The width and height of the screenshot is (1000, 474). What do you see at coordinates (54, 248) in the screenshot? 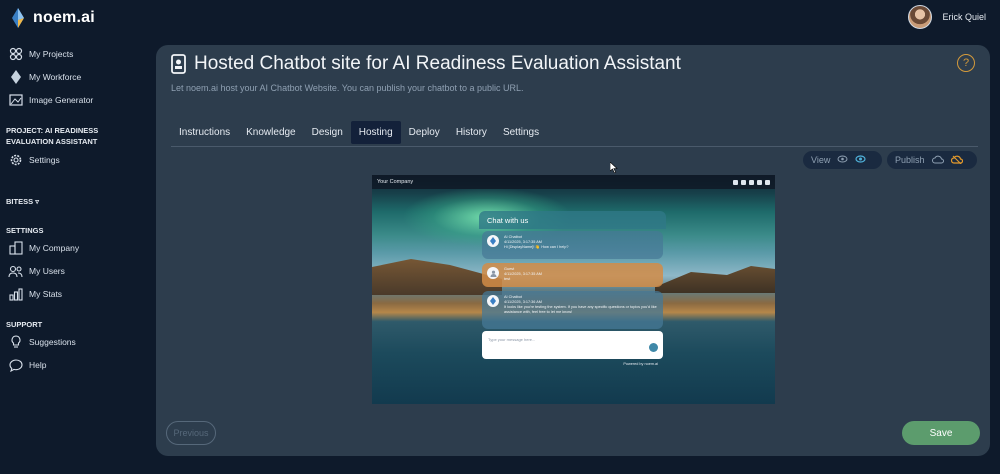
I see `sidebar-item-label: My Company` at bounding box center [54, 248].